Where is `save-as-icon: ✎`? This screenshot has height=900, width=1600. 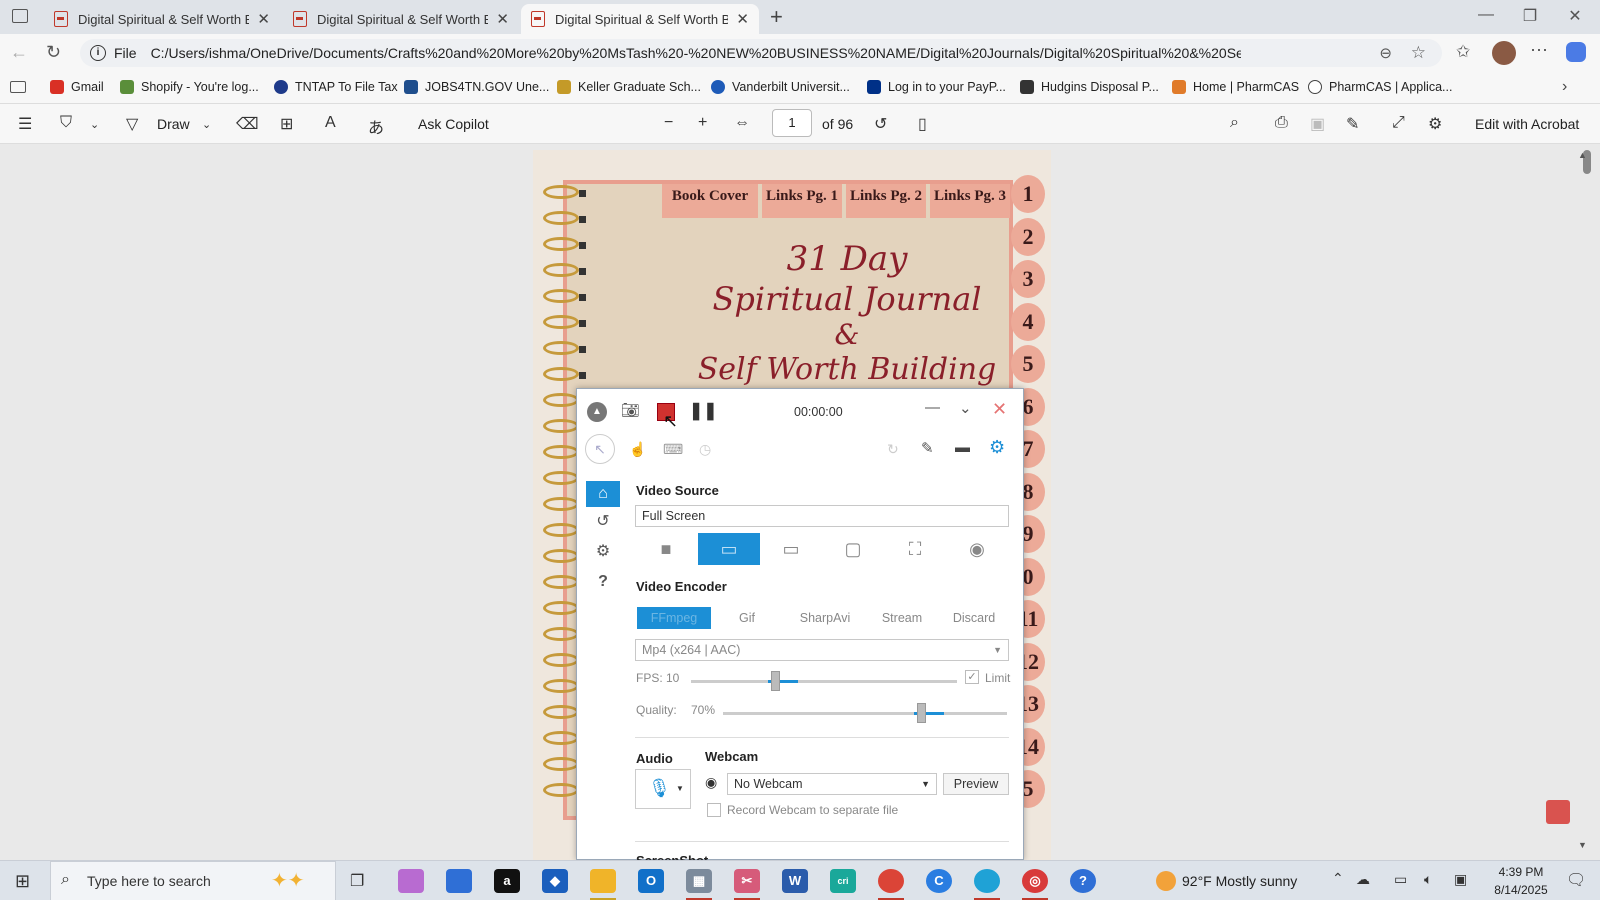 save-as-icon: ✎ is located at coordinates (1352, 124).